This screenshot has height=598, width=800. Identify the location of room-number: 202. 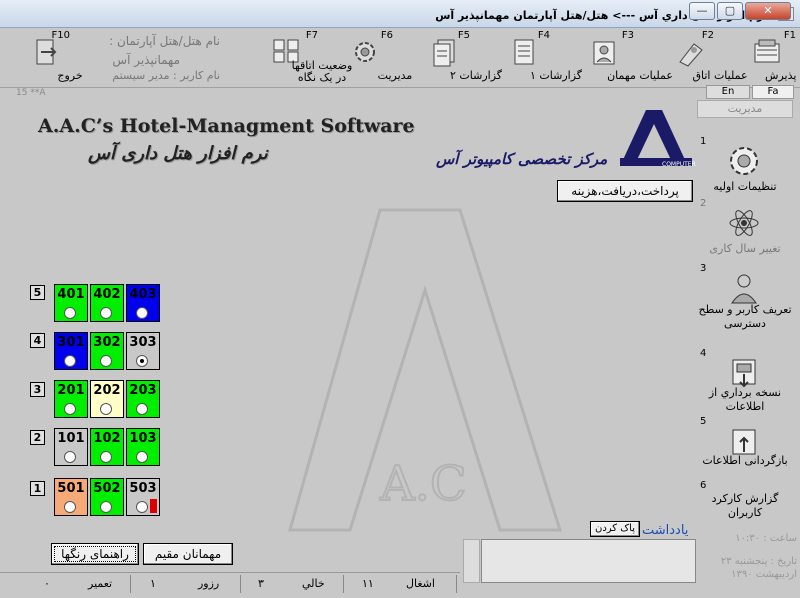
(107, 390).